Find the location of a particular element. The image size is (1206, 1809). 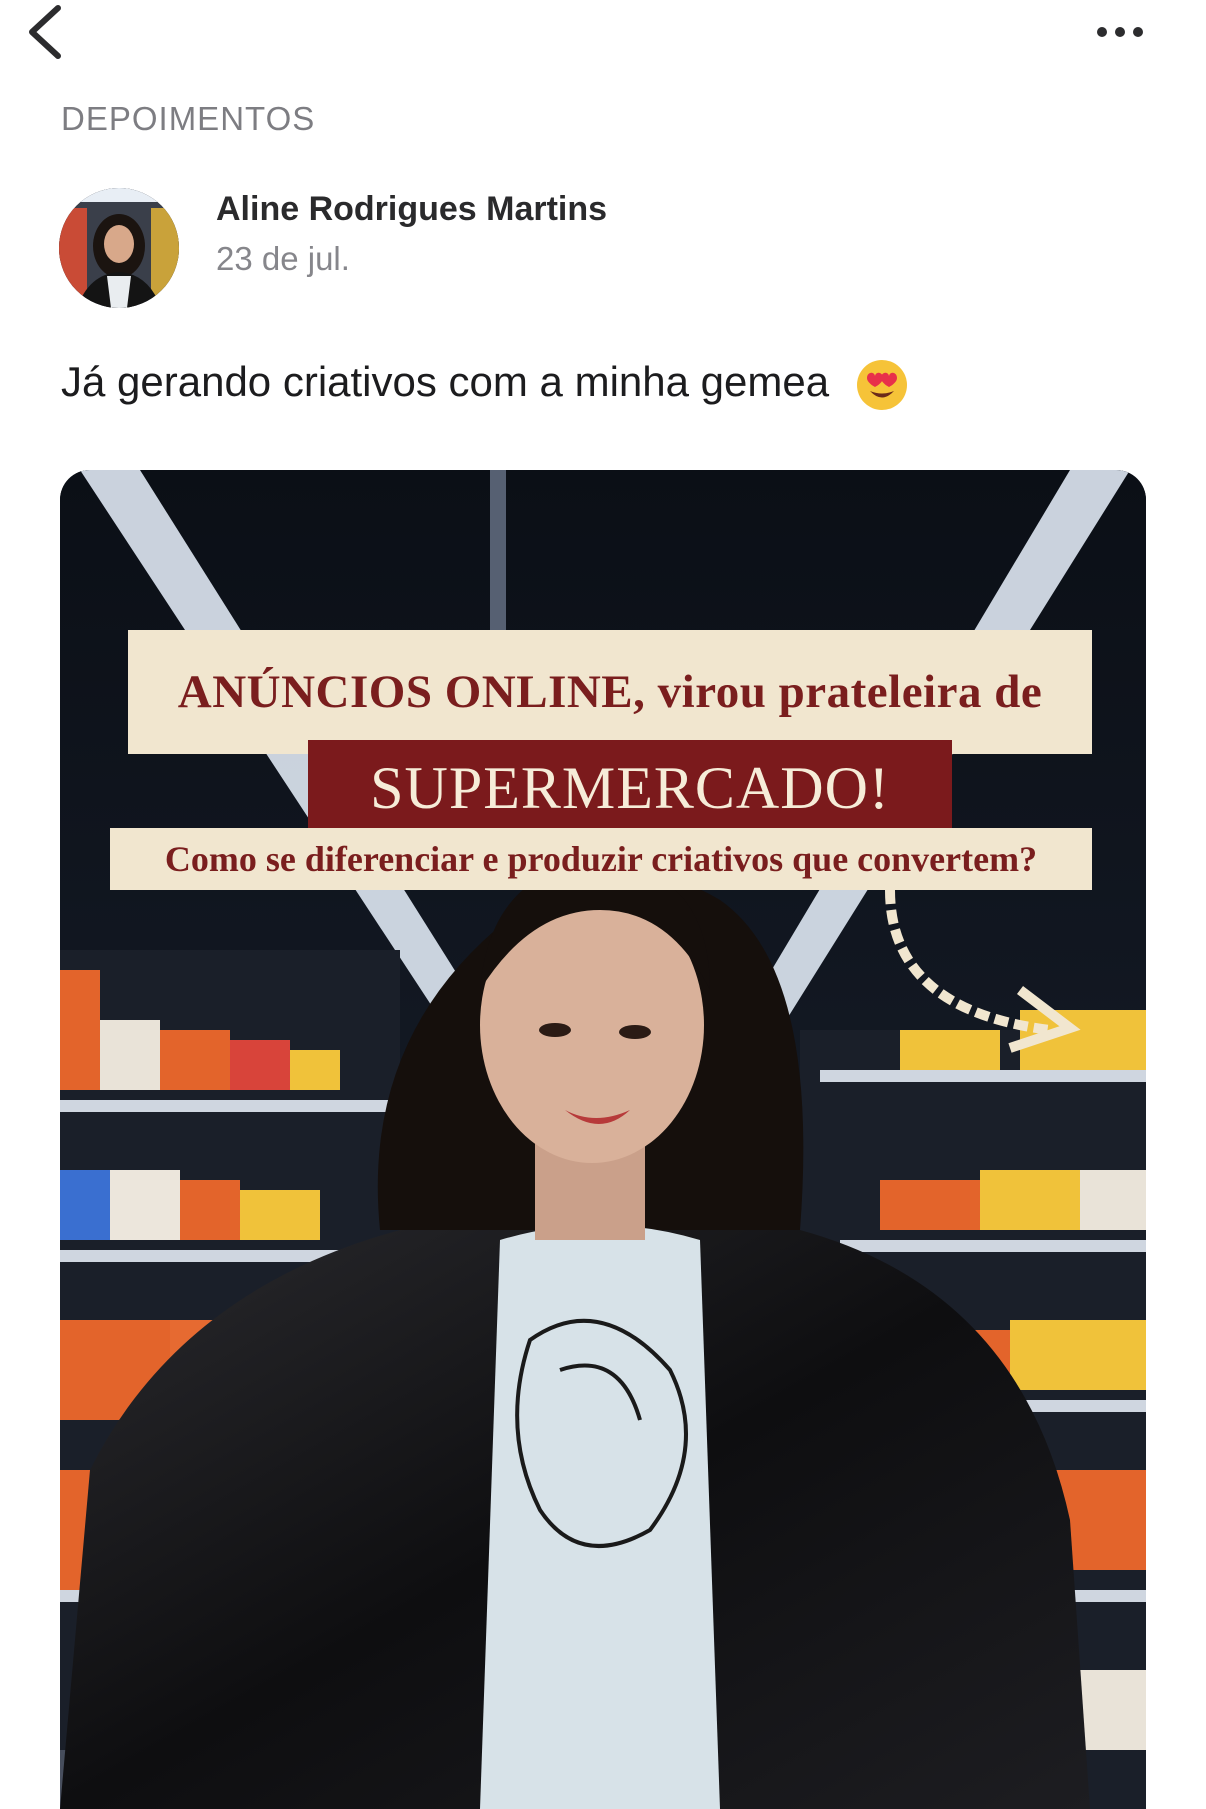

post-date: 23 de jul. is located at coordinates (283, 258).